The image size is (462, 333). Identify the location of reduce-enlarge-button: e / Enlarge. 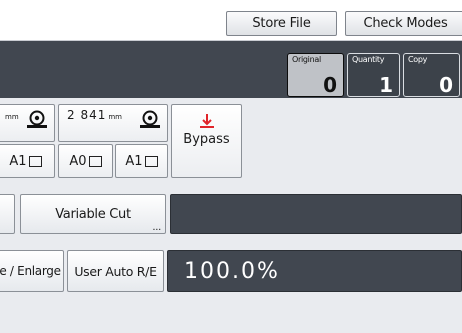
(32, 271).